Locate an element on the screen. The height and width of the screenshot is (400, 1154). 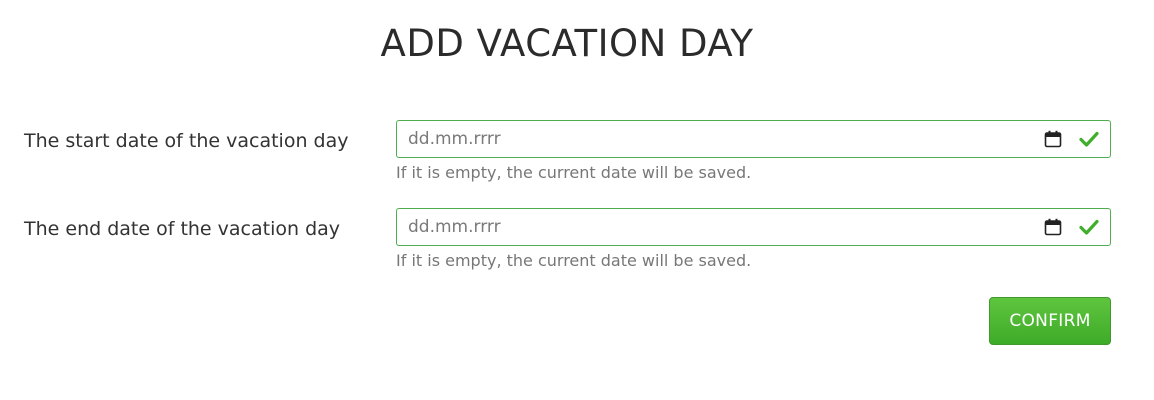
start-date-input: dd.mm.rrrr is located at coordinates (753, 139).